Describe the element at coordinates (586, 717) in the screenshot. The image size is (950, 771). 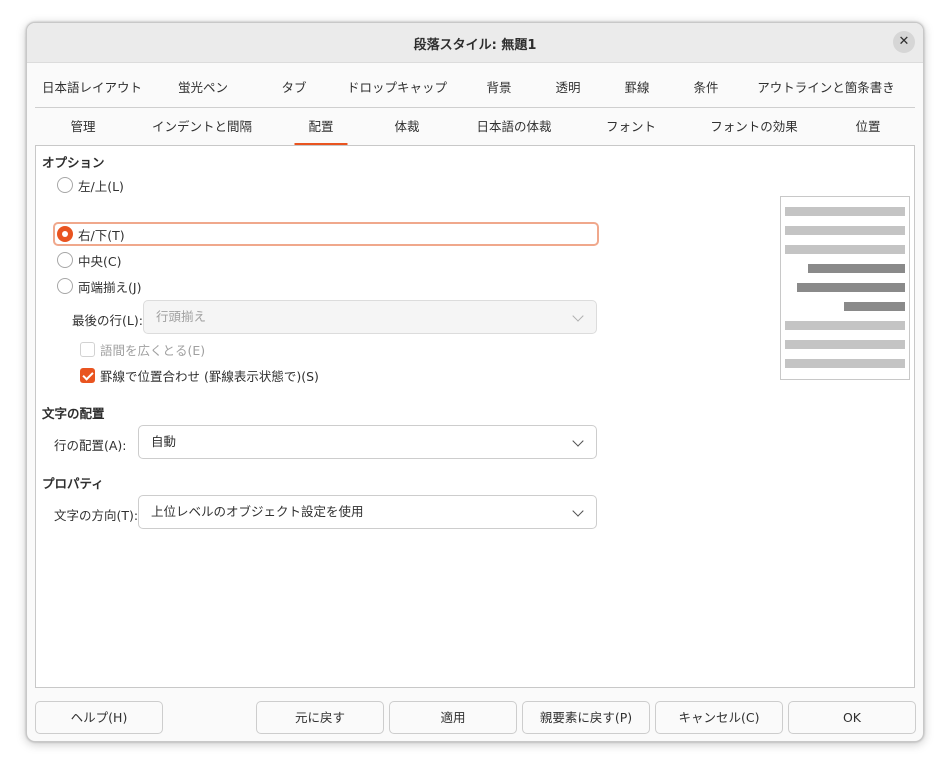
I see `standard-button: 親要素に戻す(P)` at that location.